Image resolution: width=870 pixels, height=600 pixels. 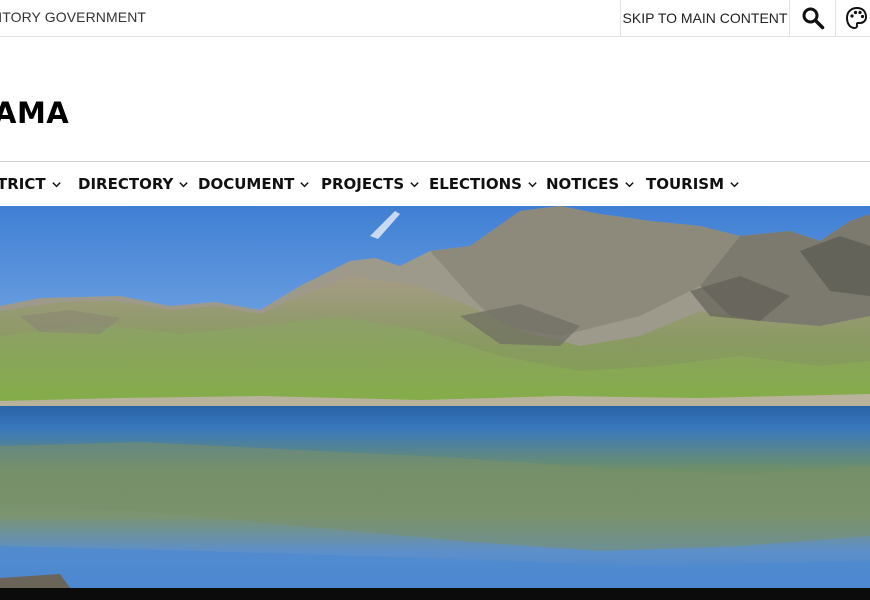 I want to click on nav-item-label: TRICT, so click(x=23, y=184).